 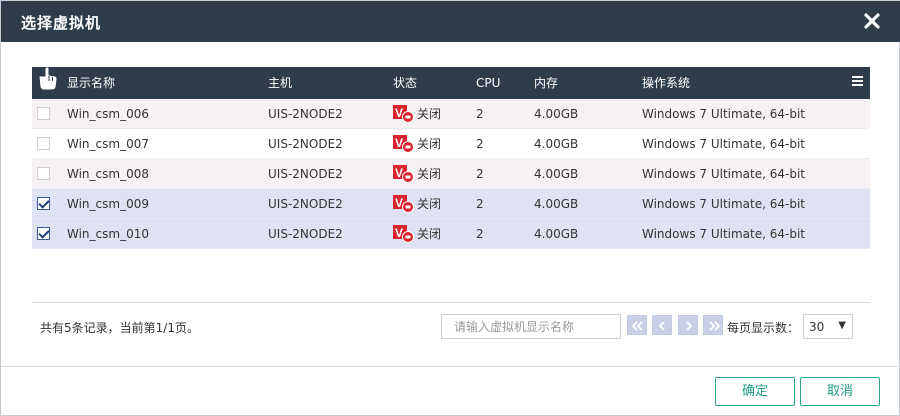 I want to click on records-summary: 共有5条记录，当前第1/1页。, so click(x=119, y=328).